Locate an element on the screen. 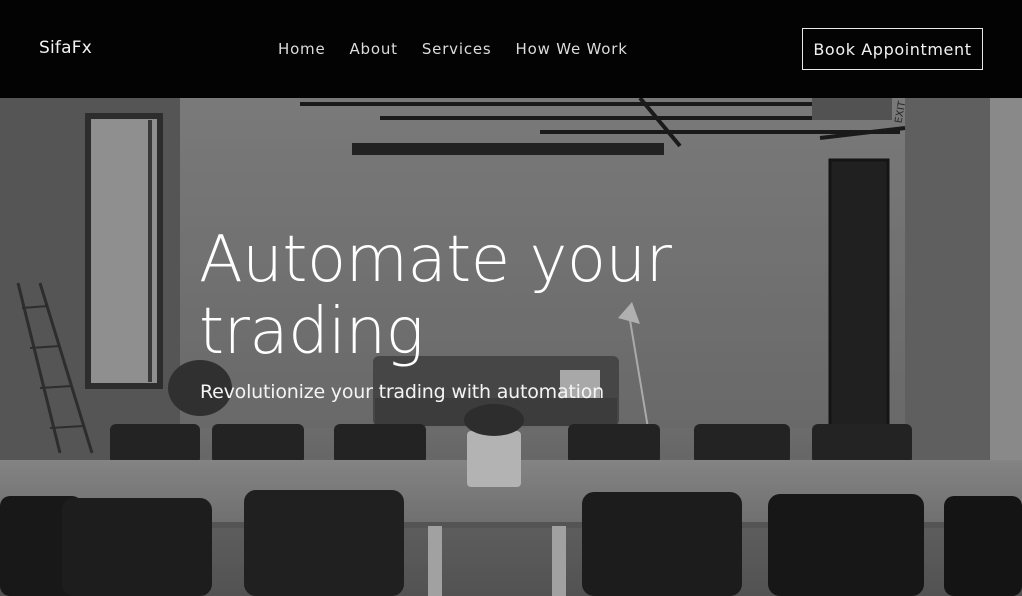  nav-link-home: Home is located at coordinates (302, 49).